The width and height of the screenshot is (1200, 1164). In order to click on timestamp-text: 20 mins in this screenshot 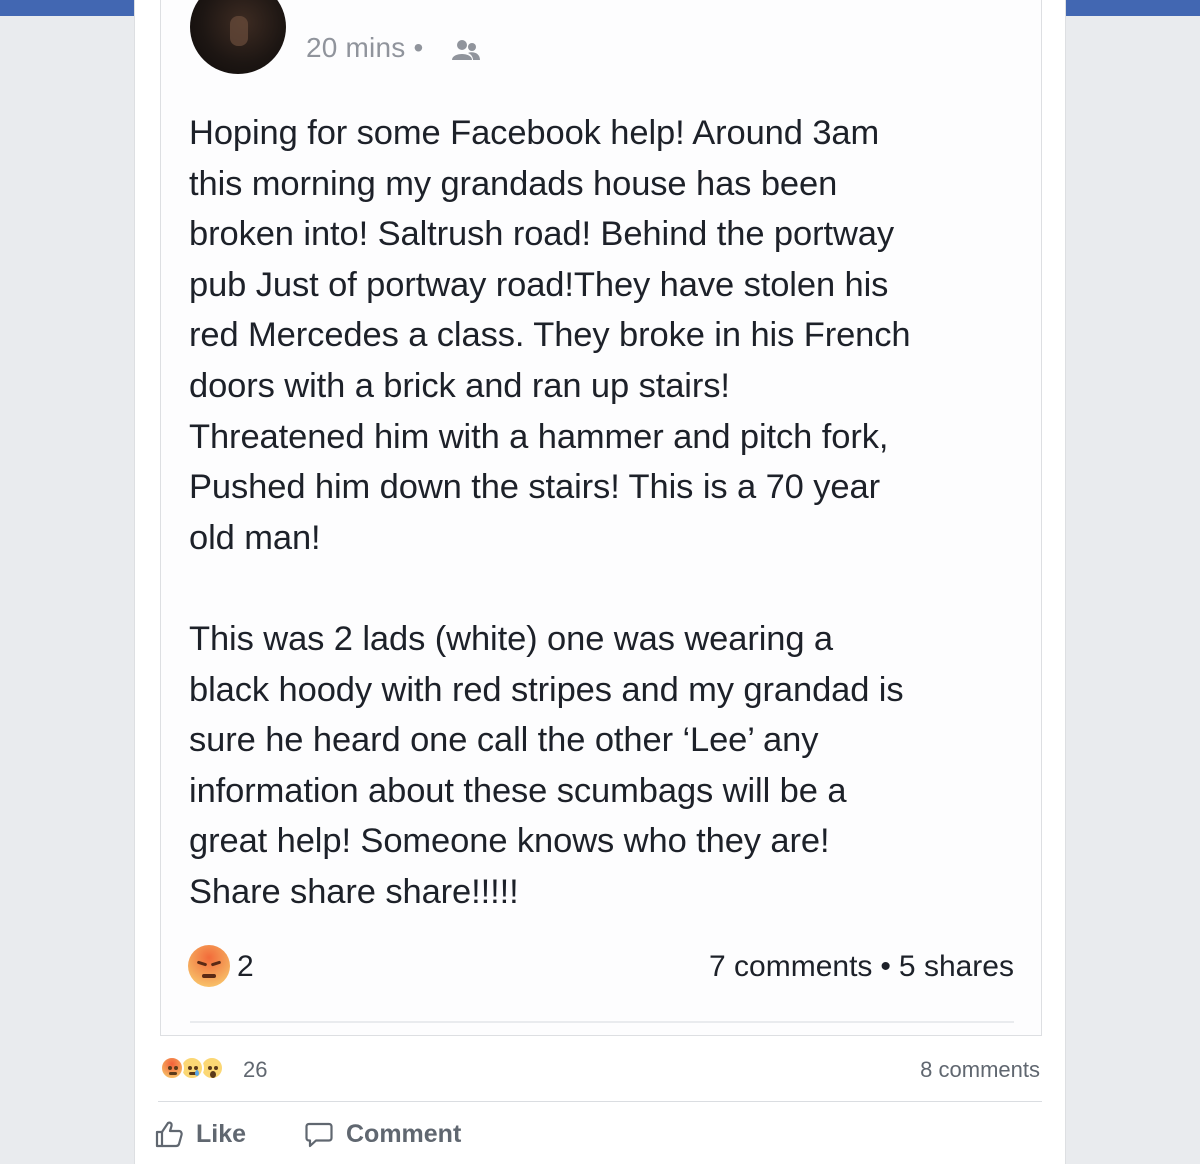, I will do `click(355, 47)`.